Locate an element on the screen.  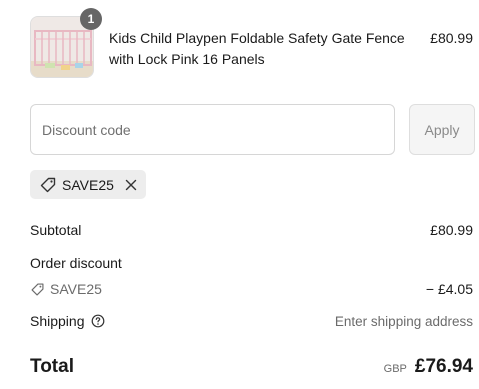
shipping-label-group: Shipping is located at coordinates (67, 321).